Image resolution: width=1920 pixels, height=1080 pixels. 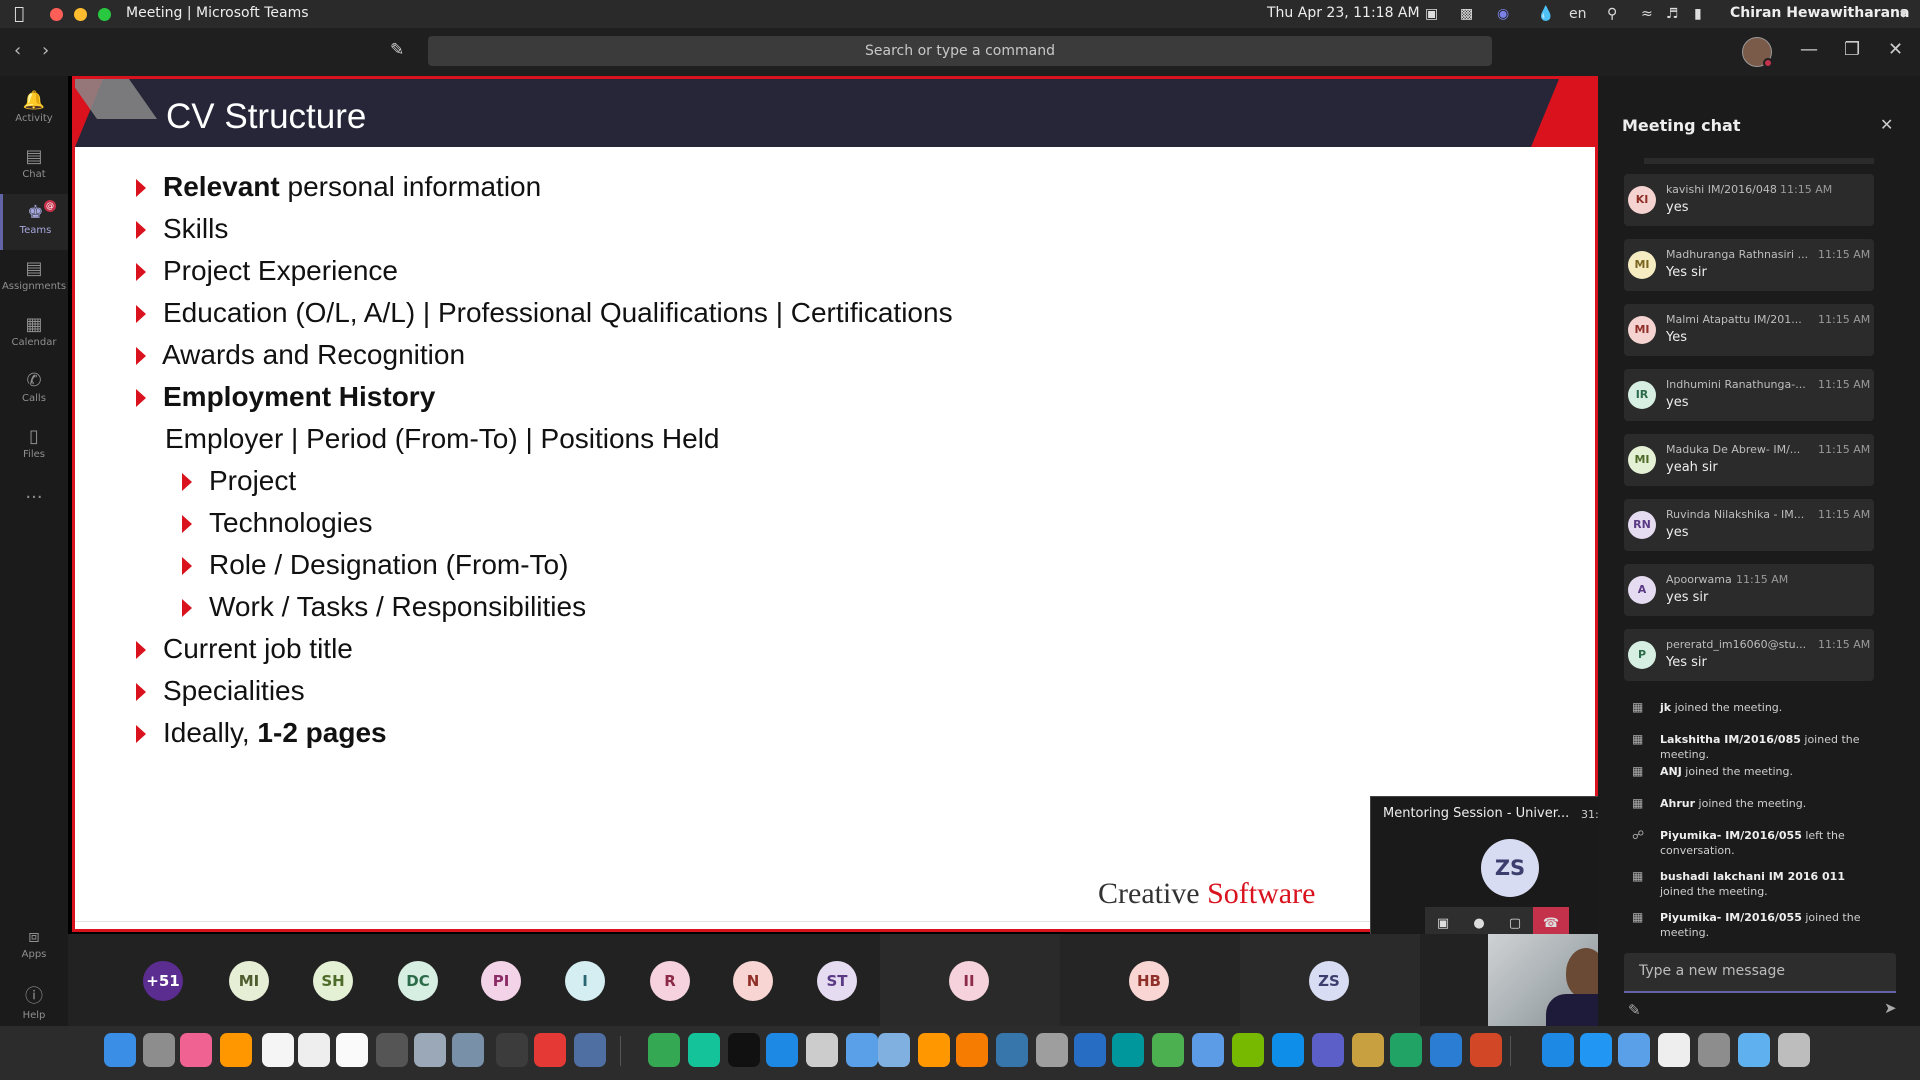 What do you see at coordinates (1895, 49) in the screenshot?
I see `close-icon: ✕` at bounding box center [1895, 49].